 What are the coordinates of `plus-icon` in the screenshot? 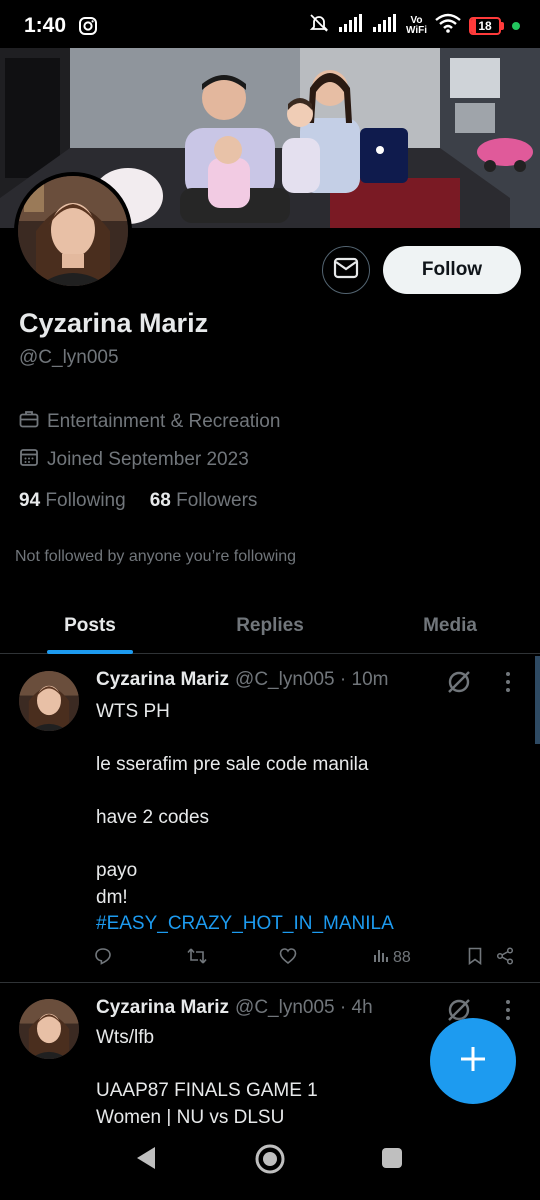 It's located at (473, 1061).